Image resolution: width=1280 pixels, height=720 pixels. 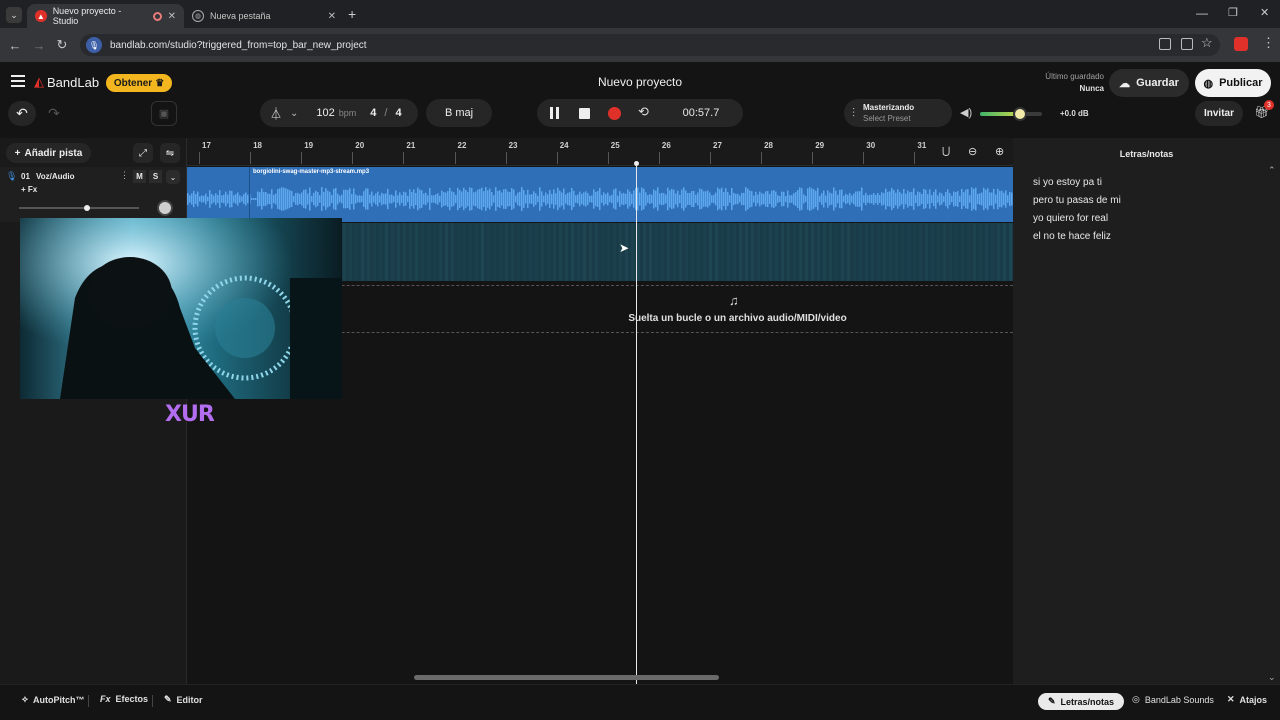 What do you see at coordinates (898, 113) in the screenshot?
I see `mastering-button: ⫶ Masterizando Select Preset` at bounding box center [898, 113].